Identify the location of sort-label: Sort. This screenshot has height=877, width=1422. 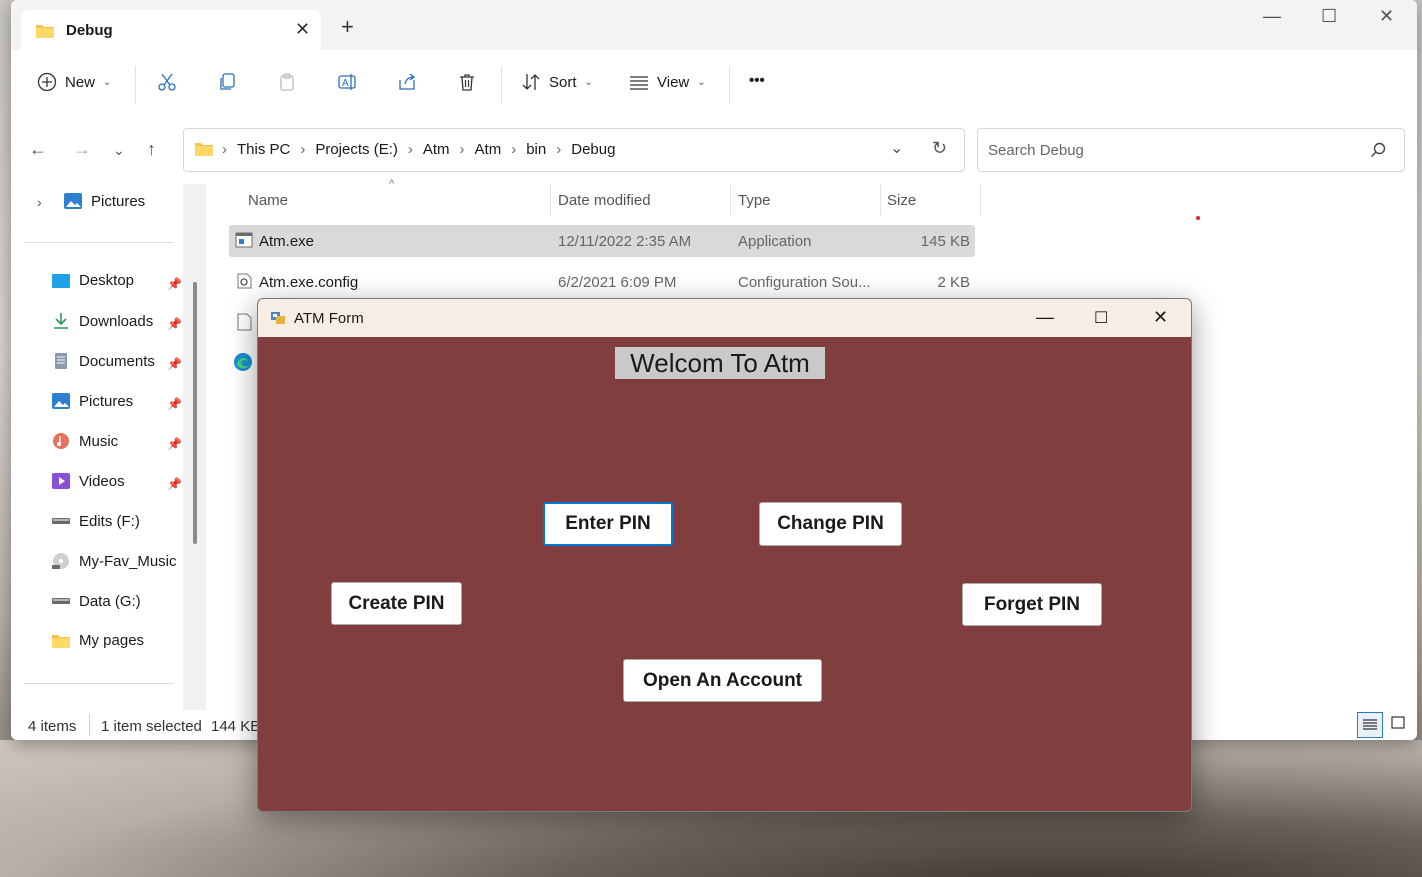
(563, 82).